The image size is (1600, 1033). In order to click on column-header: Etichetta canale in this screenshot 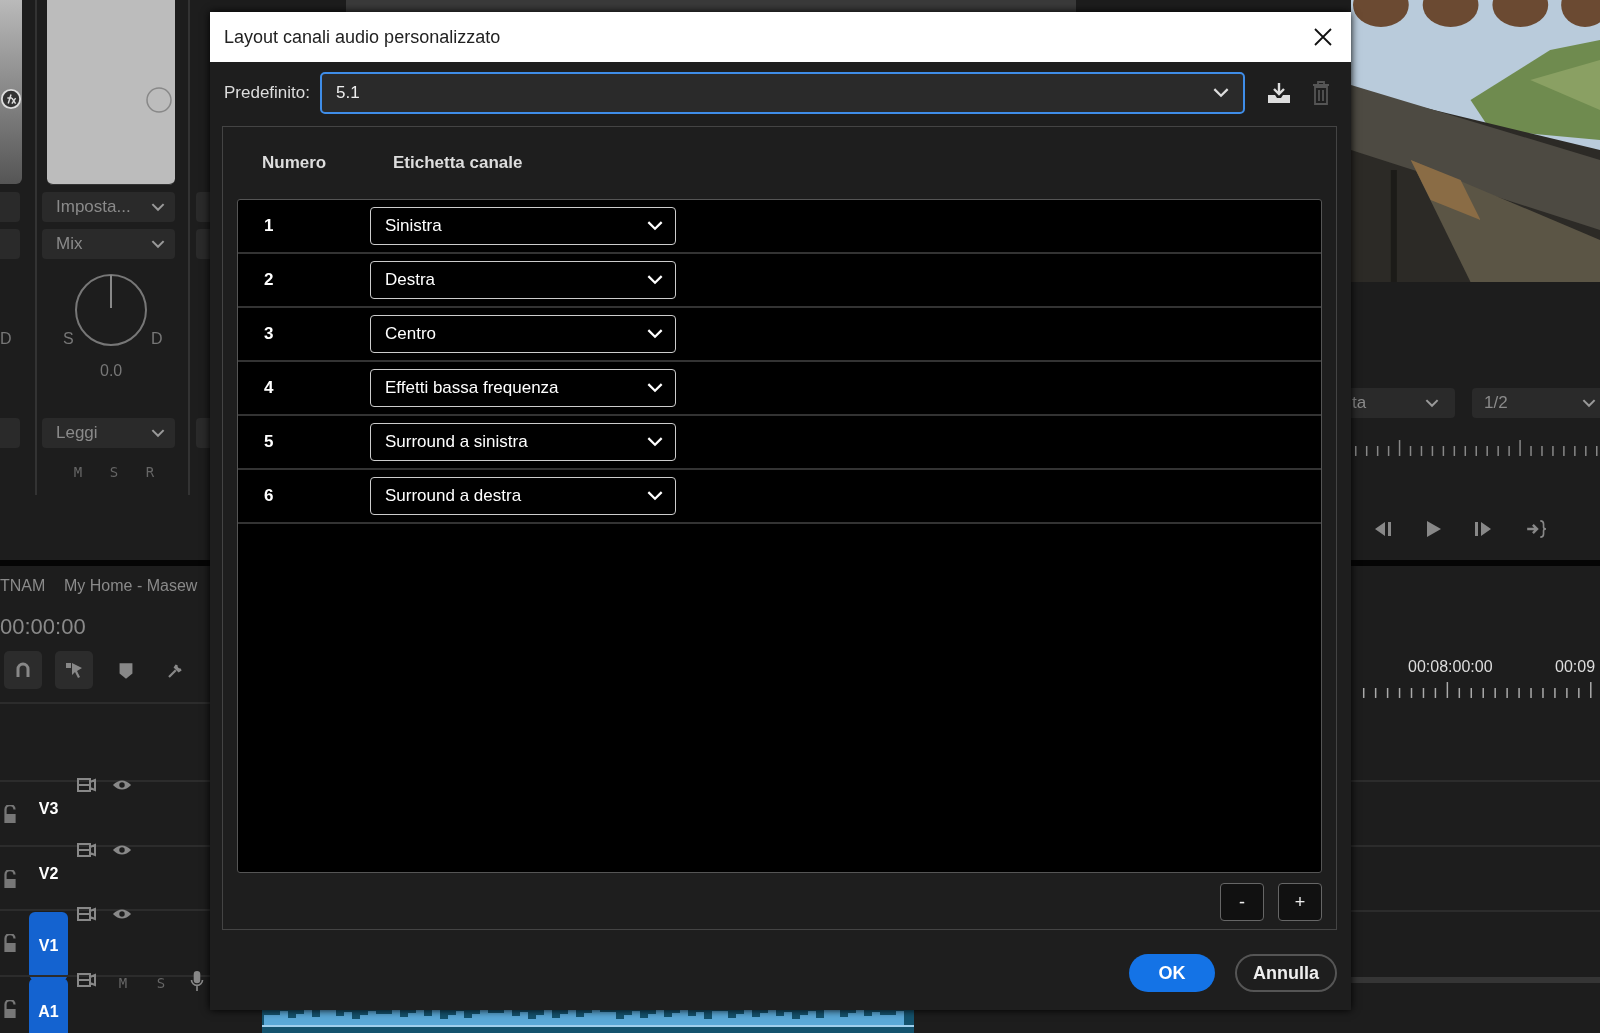, I will do `click(458, 163)`.